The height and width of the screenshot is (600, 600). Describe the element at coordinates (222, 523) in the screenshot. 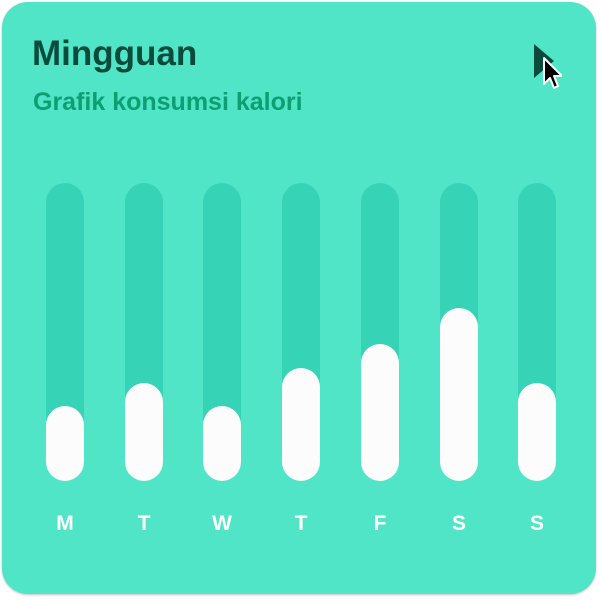

I see `day-label: W` at that location.